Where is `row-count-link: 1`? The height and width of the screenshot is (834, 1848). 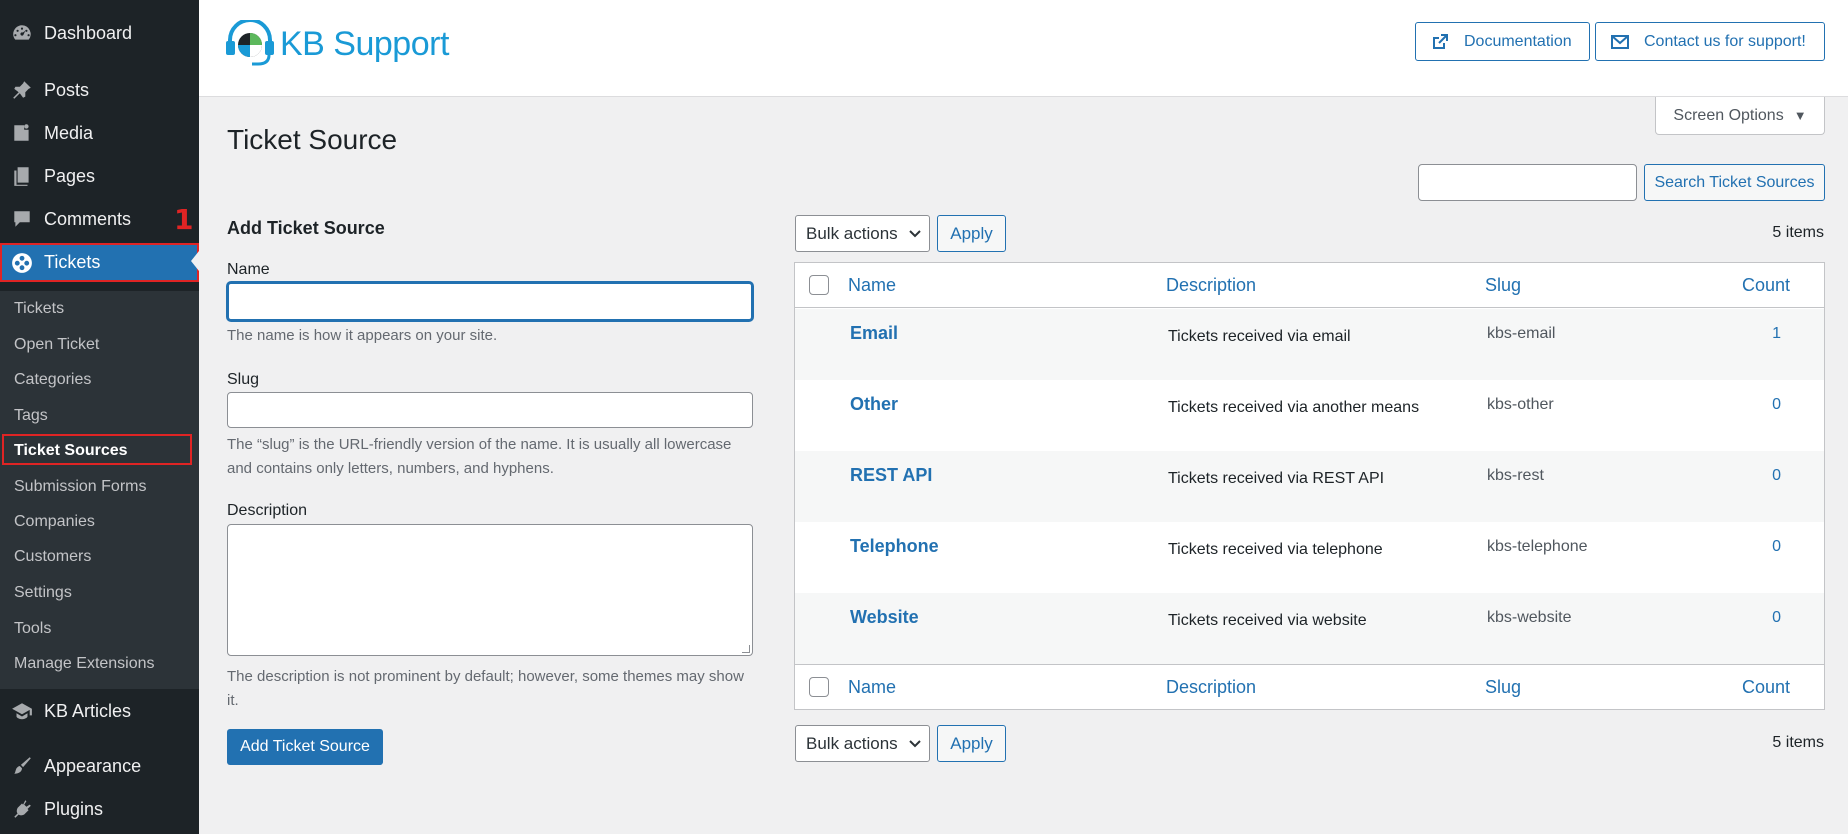
row-count-link: 1 is located at coordinates (1776, 334).